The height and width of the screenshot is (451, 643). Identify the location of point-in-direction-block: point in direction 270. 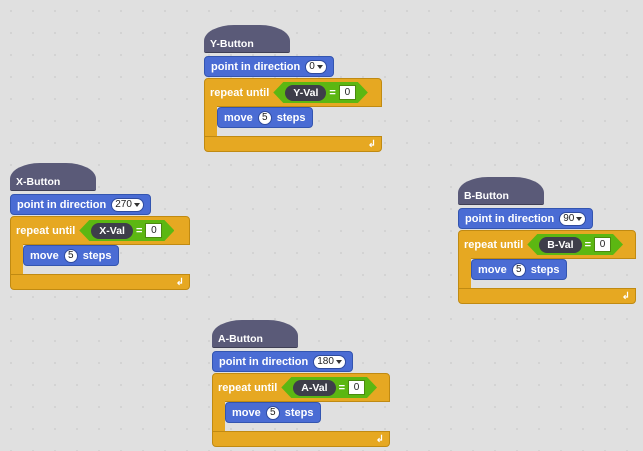
(80, 204).